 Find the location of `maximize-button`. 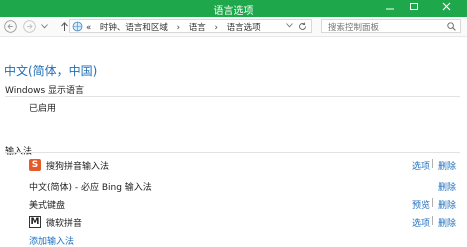

maximize-button is located at coordinates (414, 7).